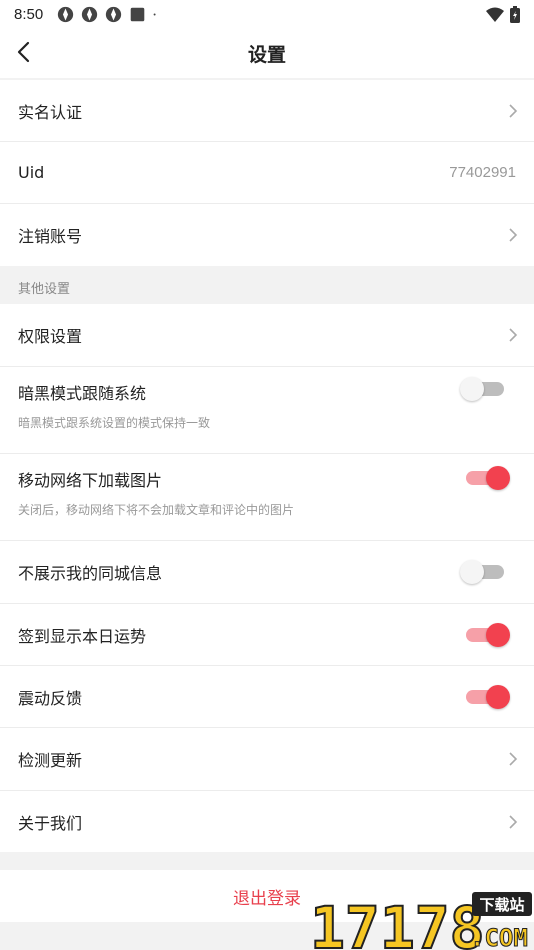  Describe the element at coordinates (267, 634) in the screenshot. I see `row-fortune: 签到显示本日运势` at that location.